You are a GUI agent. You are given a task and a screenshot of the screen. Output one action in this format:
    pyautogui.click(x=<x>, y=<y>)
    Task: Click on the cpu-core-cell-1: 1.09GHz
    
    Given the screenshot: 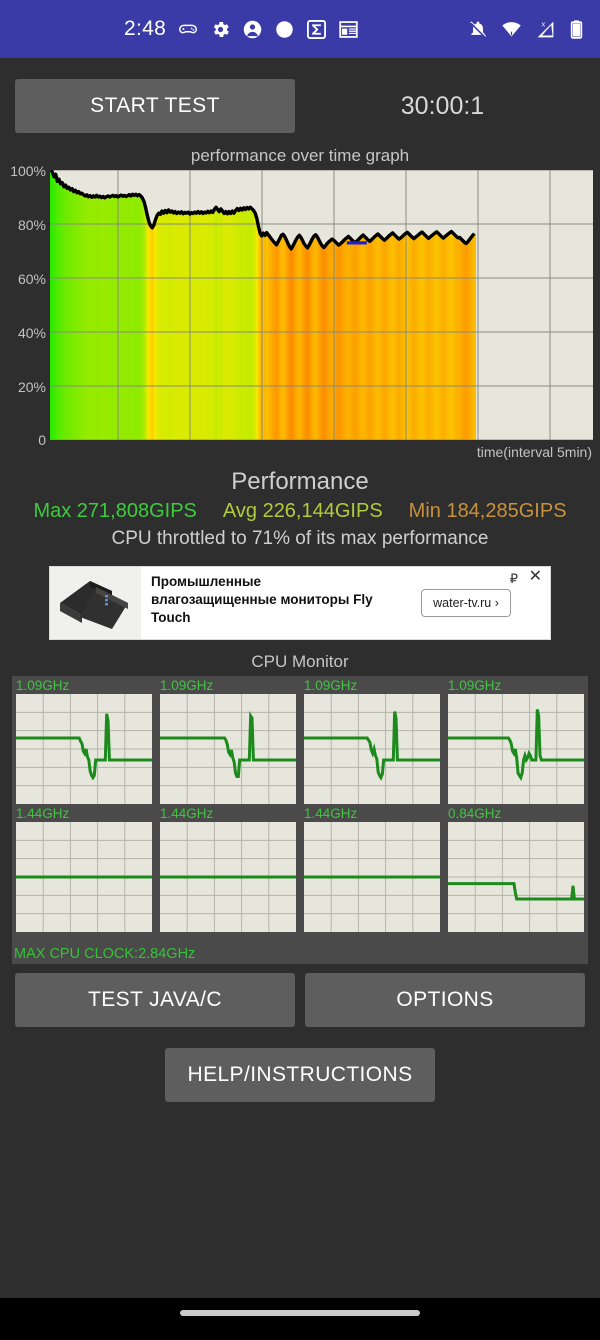 What is the action you would take?
    pyautogui.click(x=228, y=740)
    